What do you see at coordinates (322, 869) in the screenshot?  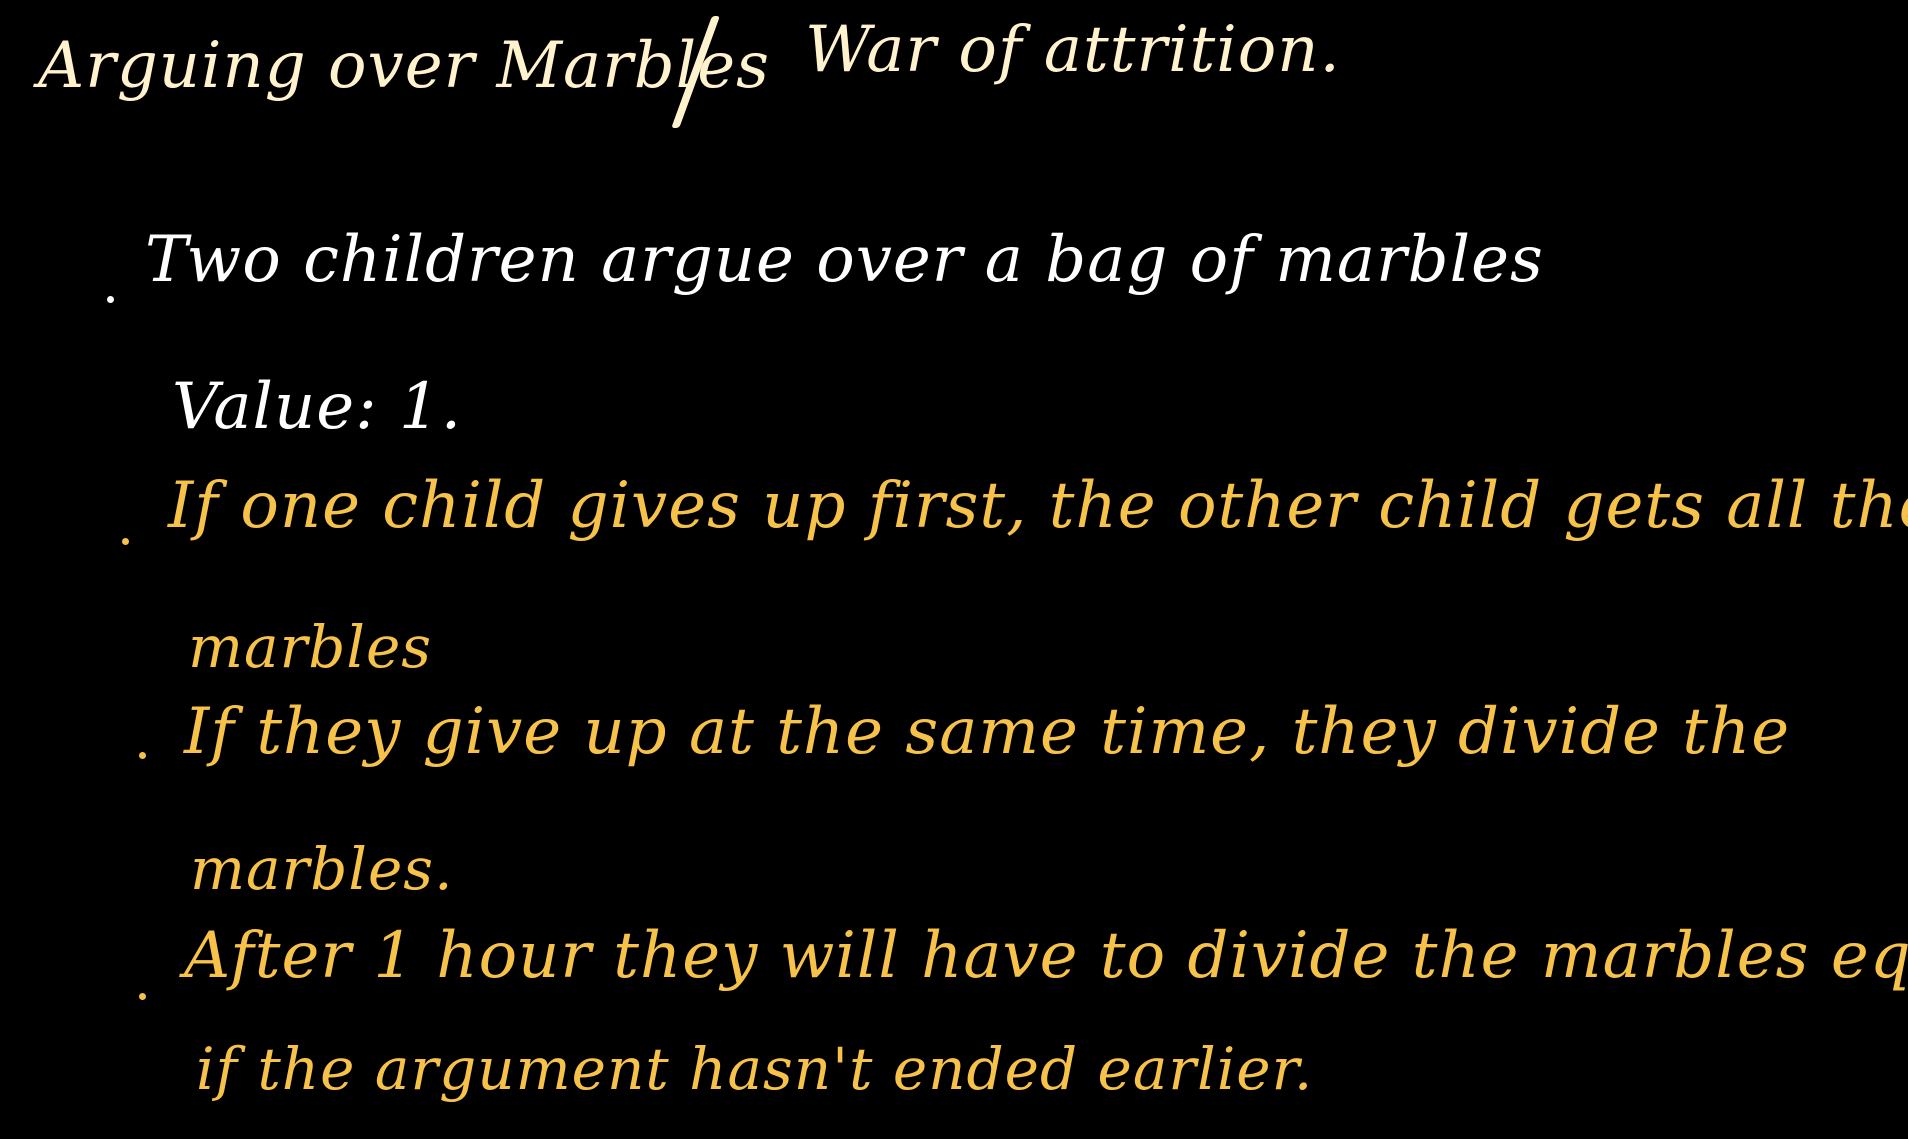 I see `note-line-6: marbles.` at bounding box center [322, 869].